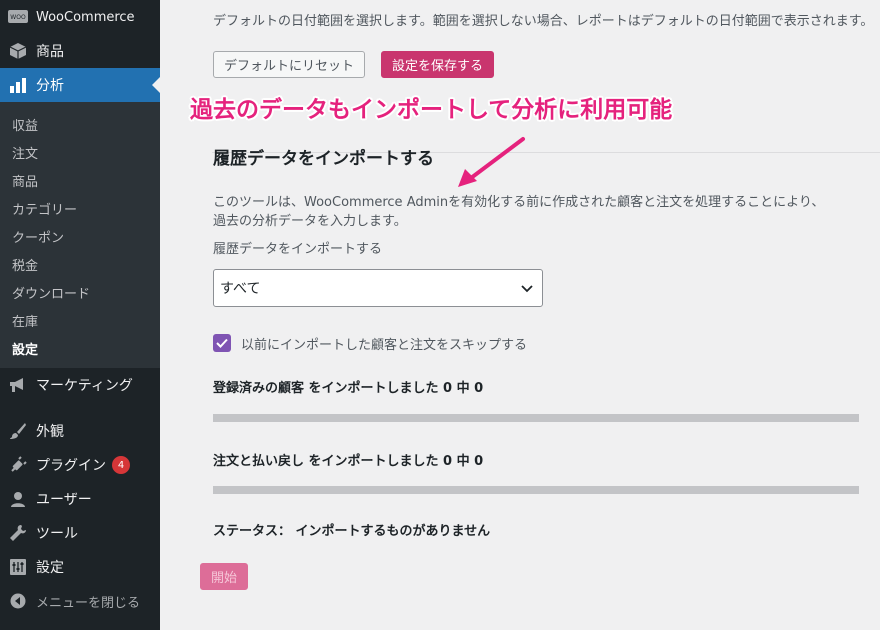 Image resolution: width=880 pixels, height=630 pixels. Describe the element at coordinates (18, 533) in the screenshot. I see `wrench-icon` at that location.